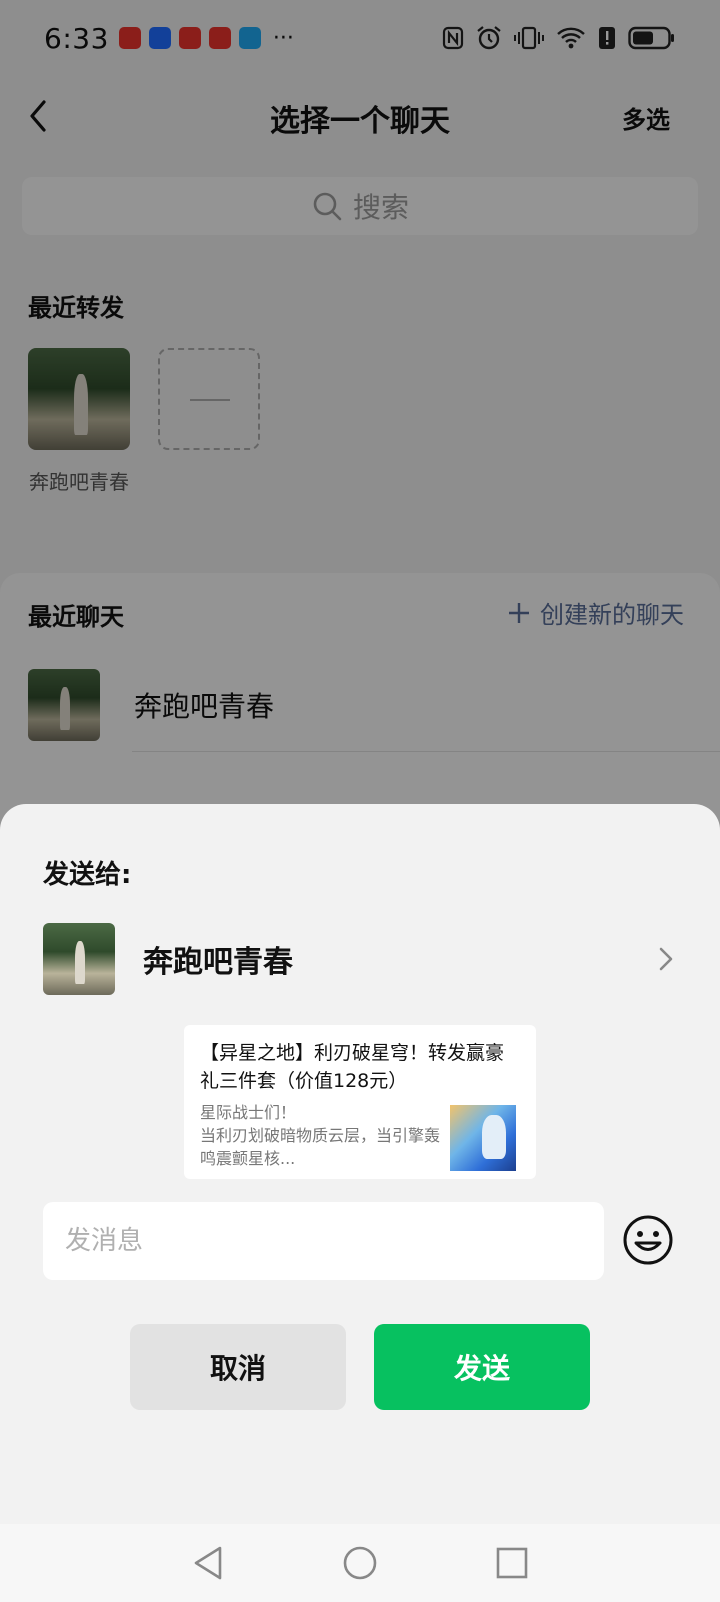  I want to click on cancel-button: 取消, so click(238, 1367).